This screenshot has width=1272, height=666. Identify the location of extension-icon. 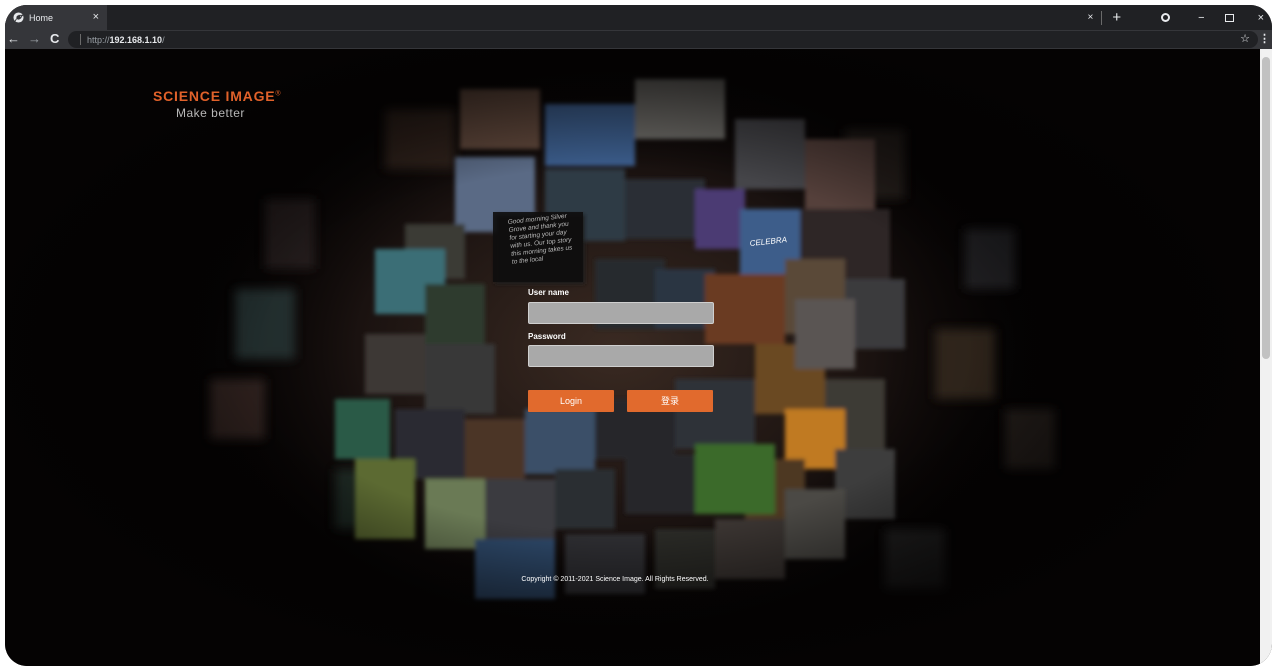
(1166, 17).